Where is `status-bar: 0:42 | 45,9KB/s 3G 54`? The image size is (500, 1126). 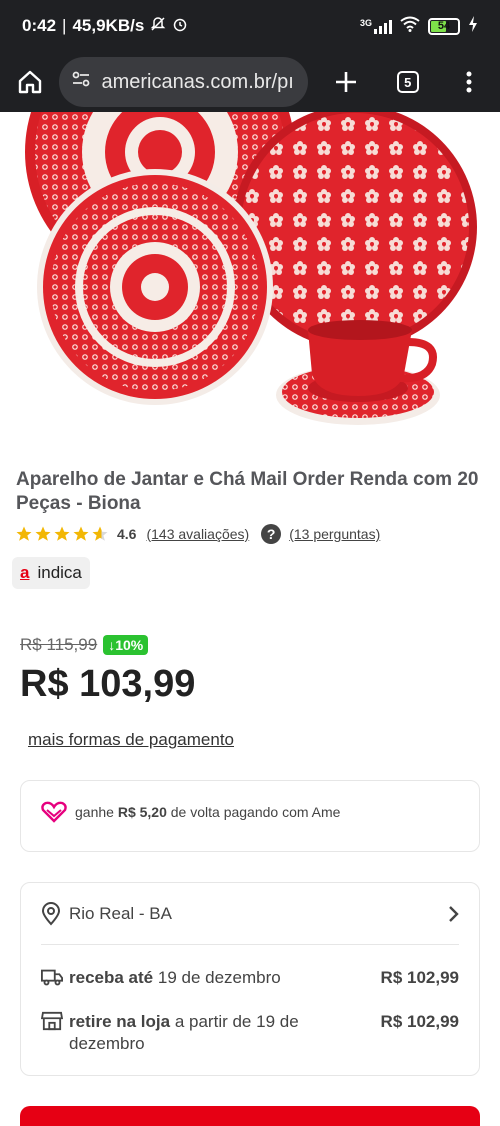 status-bar: 0:42 | 45,9KB/s 3G 54 is located at coordinates (250, 26).